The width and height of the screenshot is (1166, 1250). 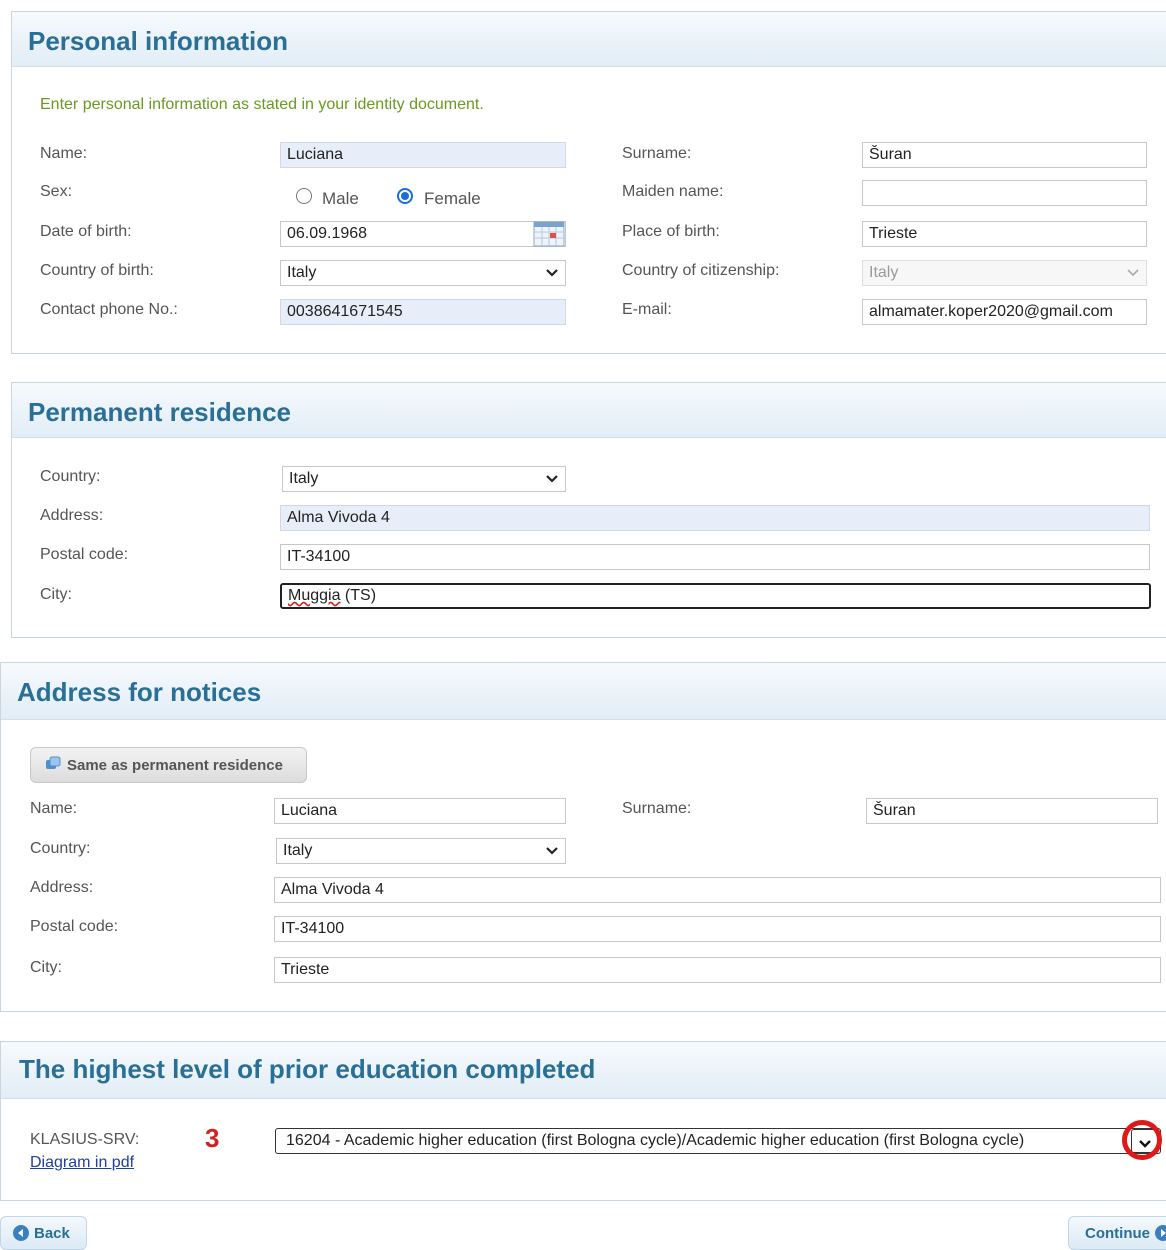 What do you see at coordinates (97, 270) in the screenshot?
I see `country-of-birth-label: Country of birth:` at bounding box center [97, 270].